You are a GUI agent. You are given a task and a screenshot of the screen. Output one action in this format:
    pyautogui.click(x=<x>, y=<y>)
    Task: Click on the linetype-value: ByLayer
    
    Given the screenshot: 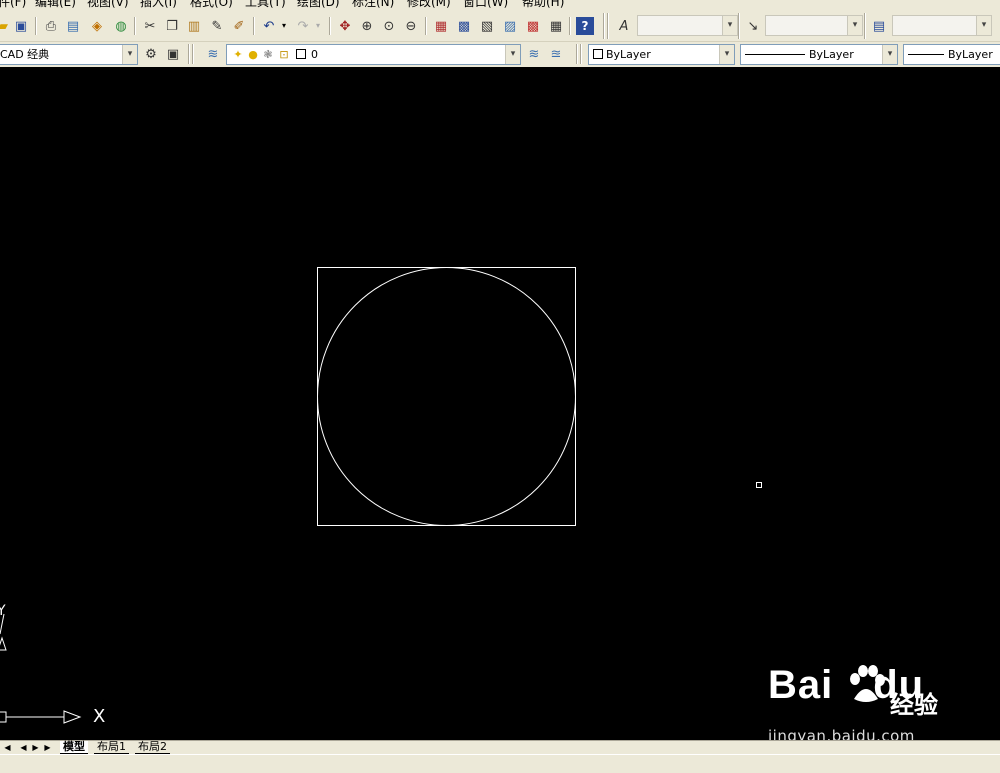 What is the action you would take?
    pyautogui.click(x=831, y=54)
    